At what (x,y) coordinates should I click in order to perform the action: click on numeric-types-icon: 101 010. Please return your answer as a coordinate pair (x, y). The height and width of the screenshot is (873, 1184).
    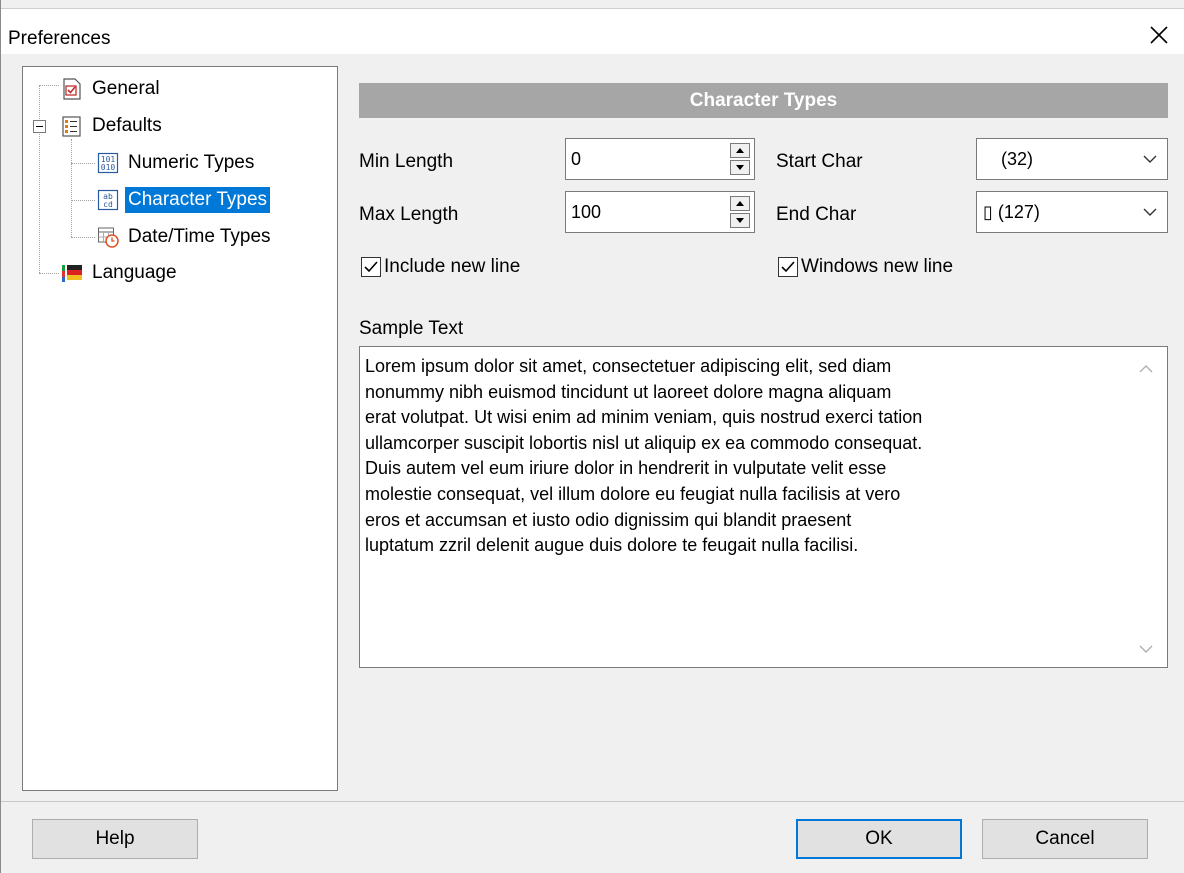
    Looking at the image, I should click on (108, 163).